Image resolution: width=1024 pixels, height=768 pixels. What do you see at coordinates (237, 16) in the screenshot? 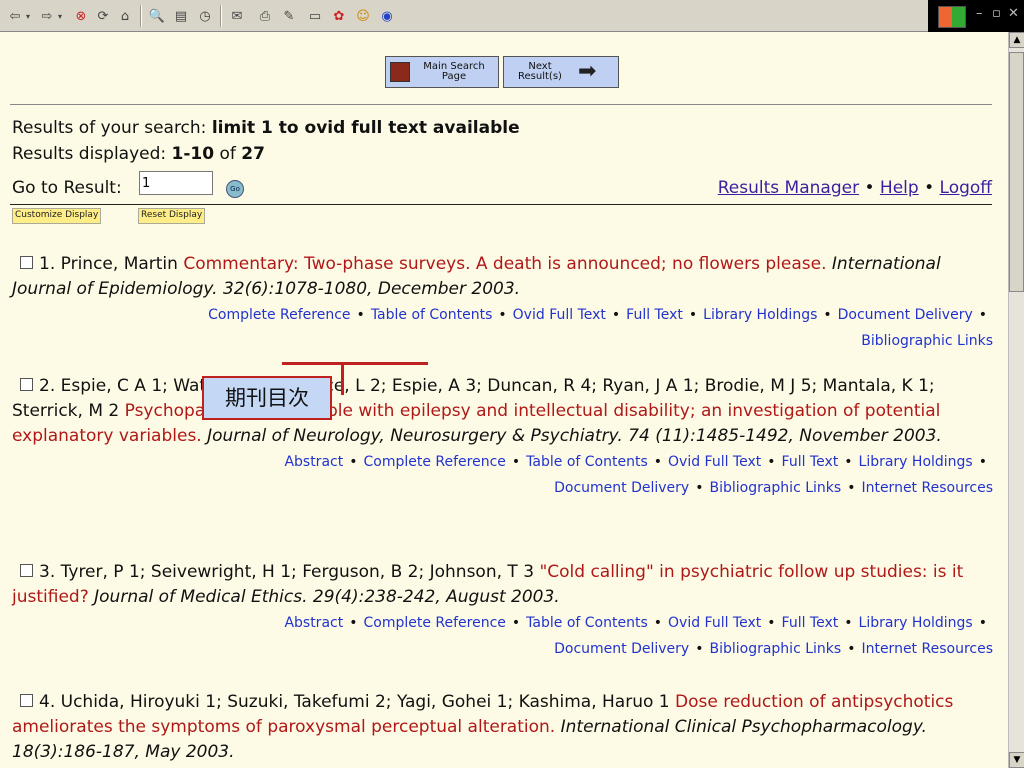
I see `mail-icon: ✉` at bounding box center [237, 16].